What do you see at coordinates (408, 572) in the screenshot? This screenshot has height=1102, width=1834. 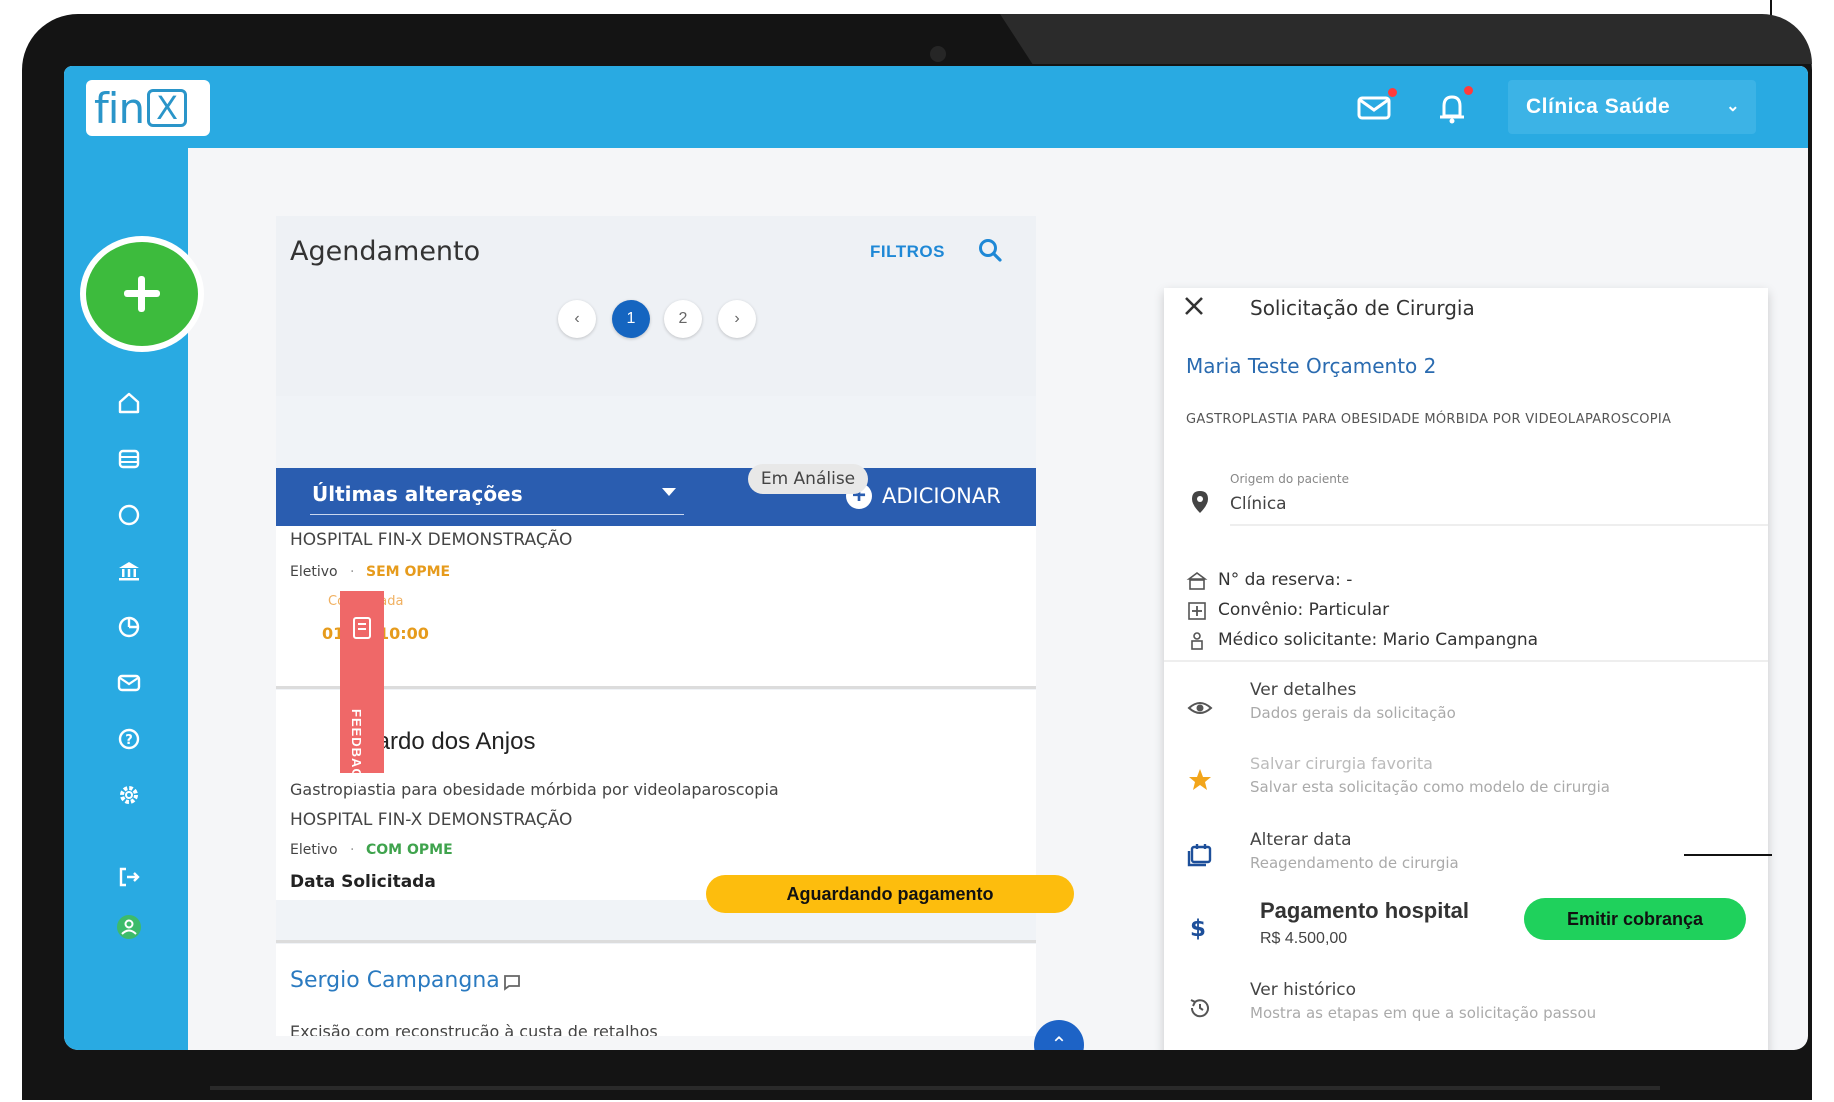 I see `opme-tag: SEM OPME` at bounding box center [408, 572].